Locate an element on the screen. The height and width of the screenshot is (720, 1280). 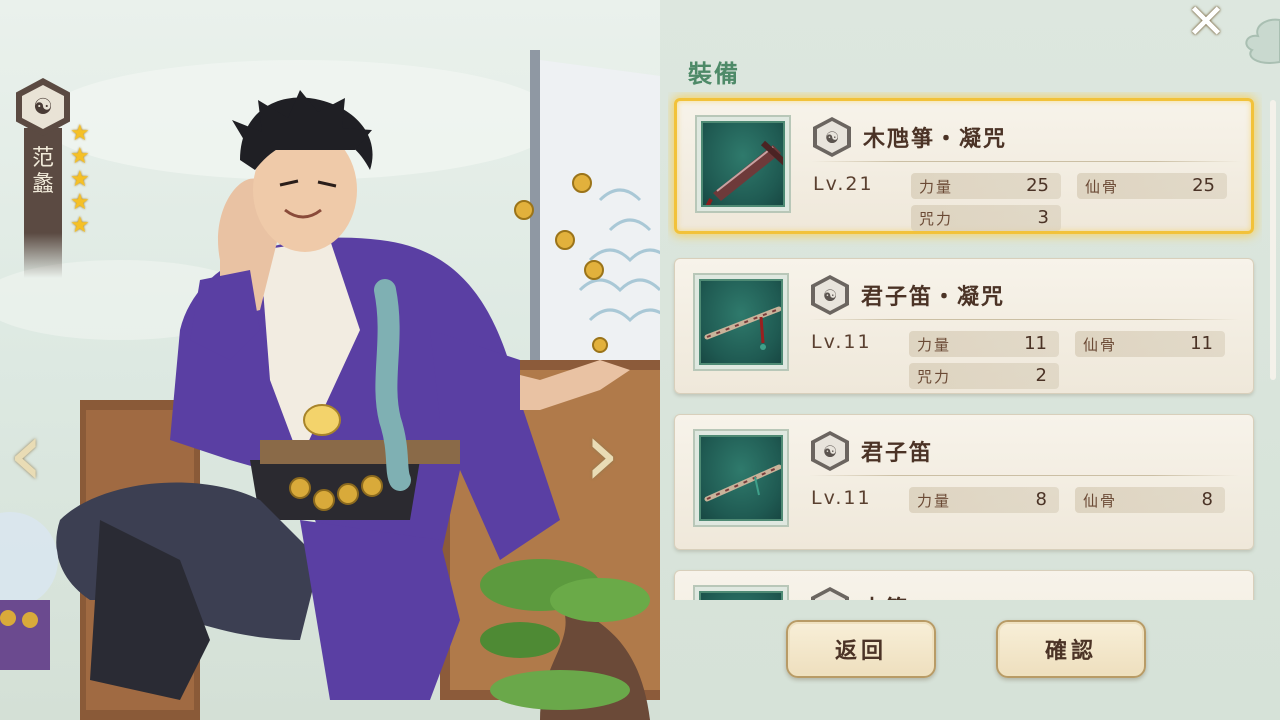
cloud-decoration-icon is located at coordinates (1262, 41).